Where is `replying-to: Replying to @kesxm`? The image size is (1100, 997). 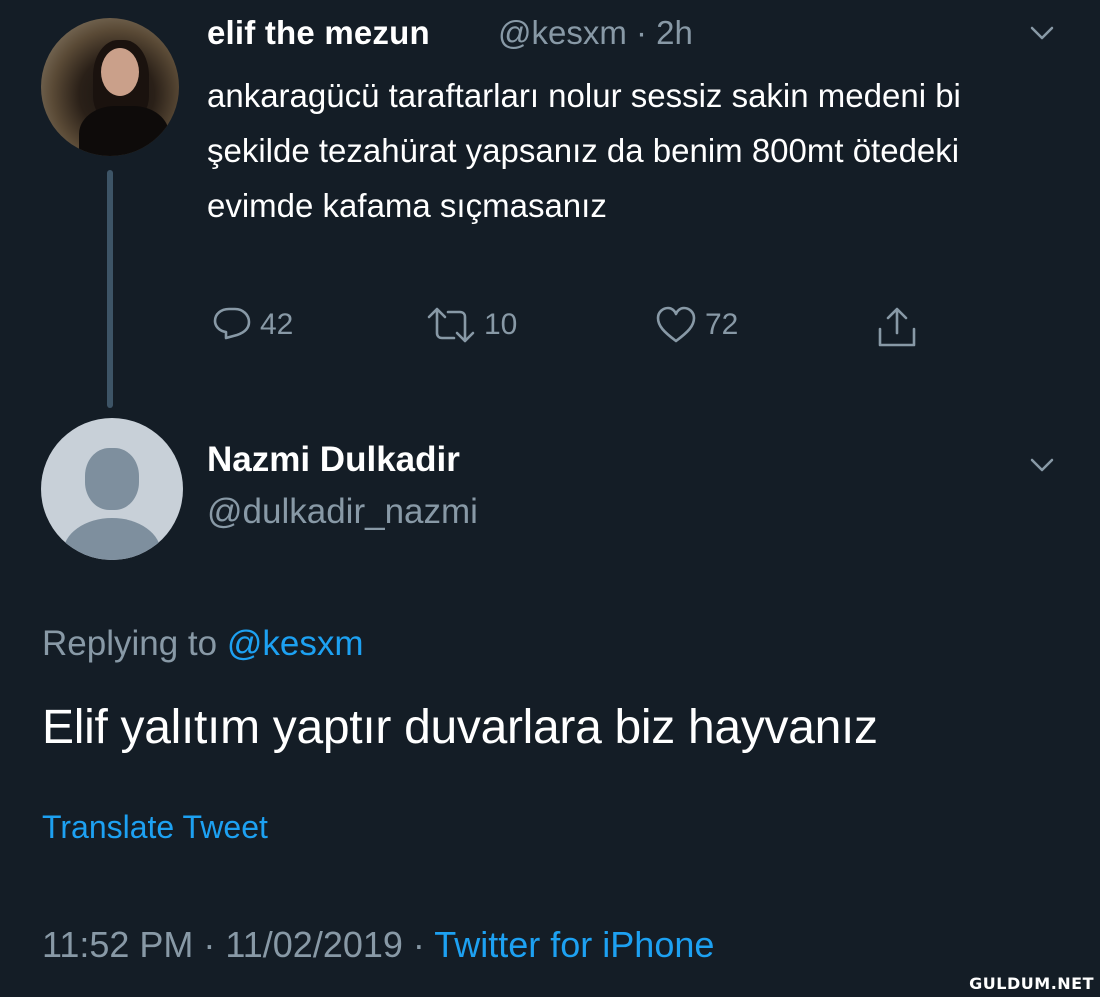
replying-to: Replying to @kesxm is located at coordinates (203, 644).